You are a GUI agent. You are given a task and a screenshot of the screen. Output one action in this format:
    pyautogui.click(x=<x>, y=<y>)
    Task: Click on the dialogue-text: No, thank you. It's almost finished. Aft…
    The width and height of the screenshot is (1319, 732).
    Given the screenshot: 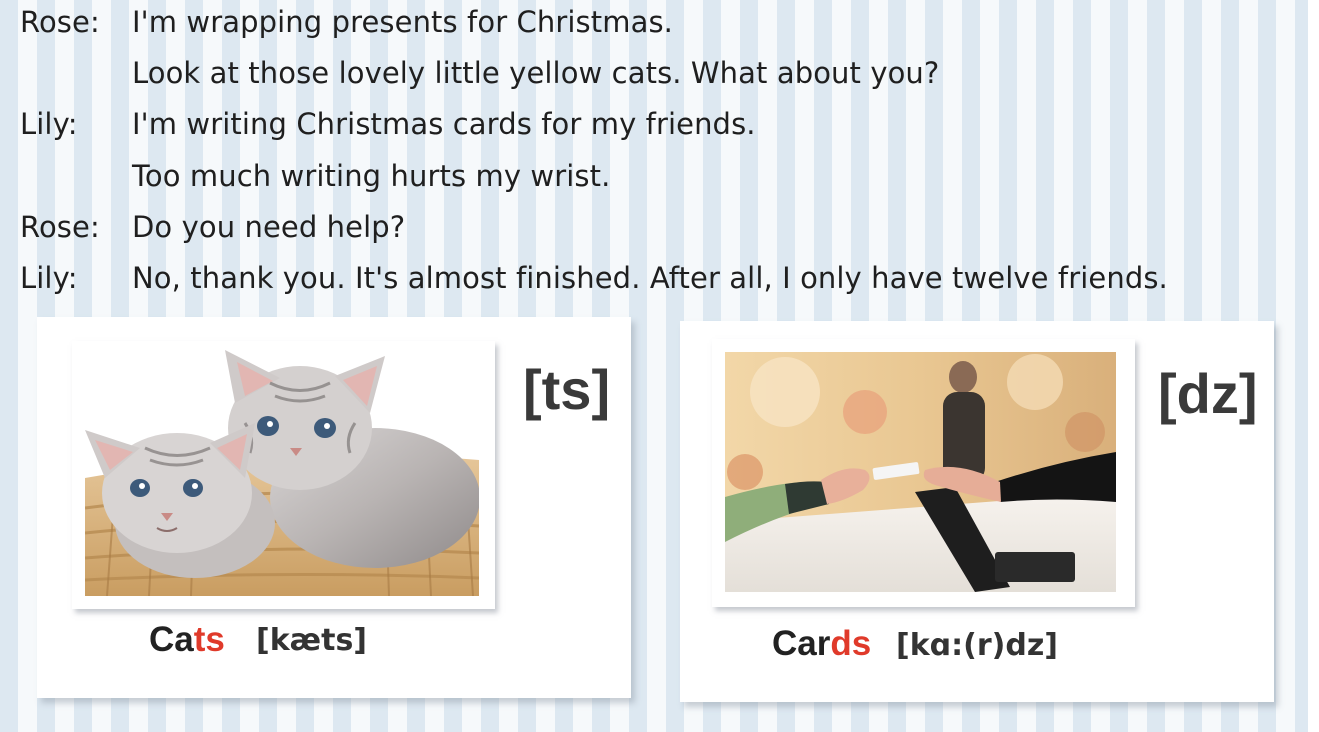 What is the action you would take?
    pyautogui.click(x=650, y=278)
    